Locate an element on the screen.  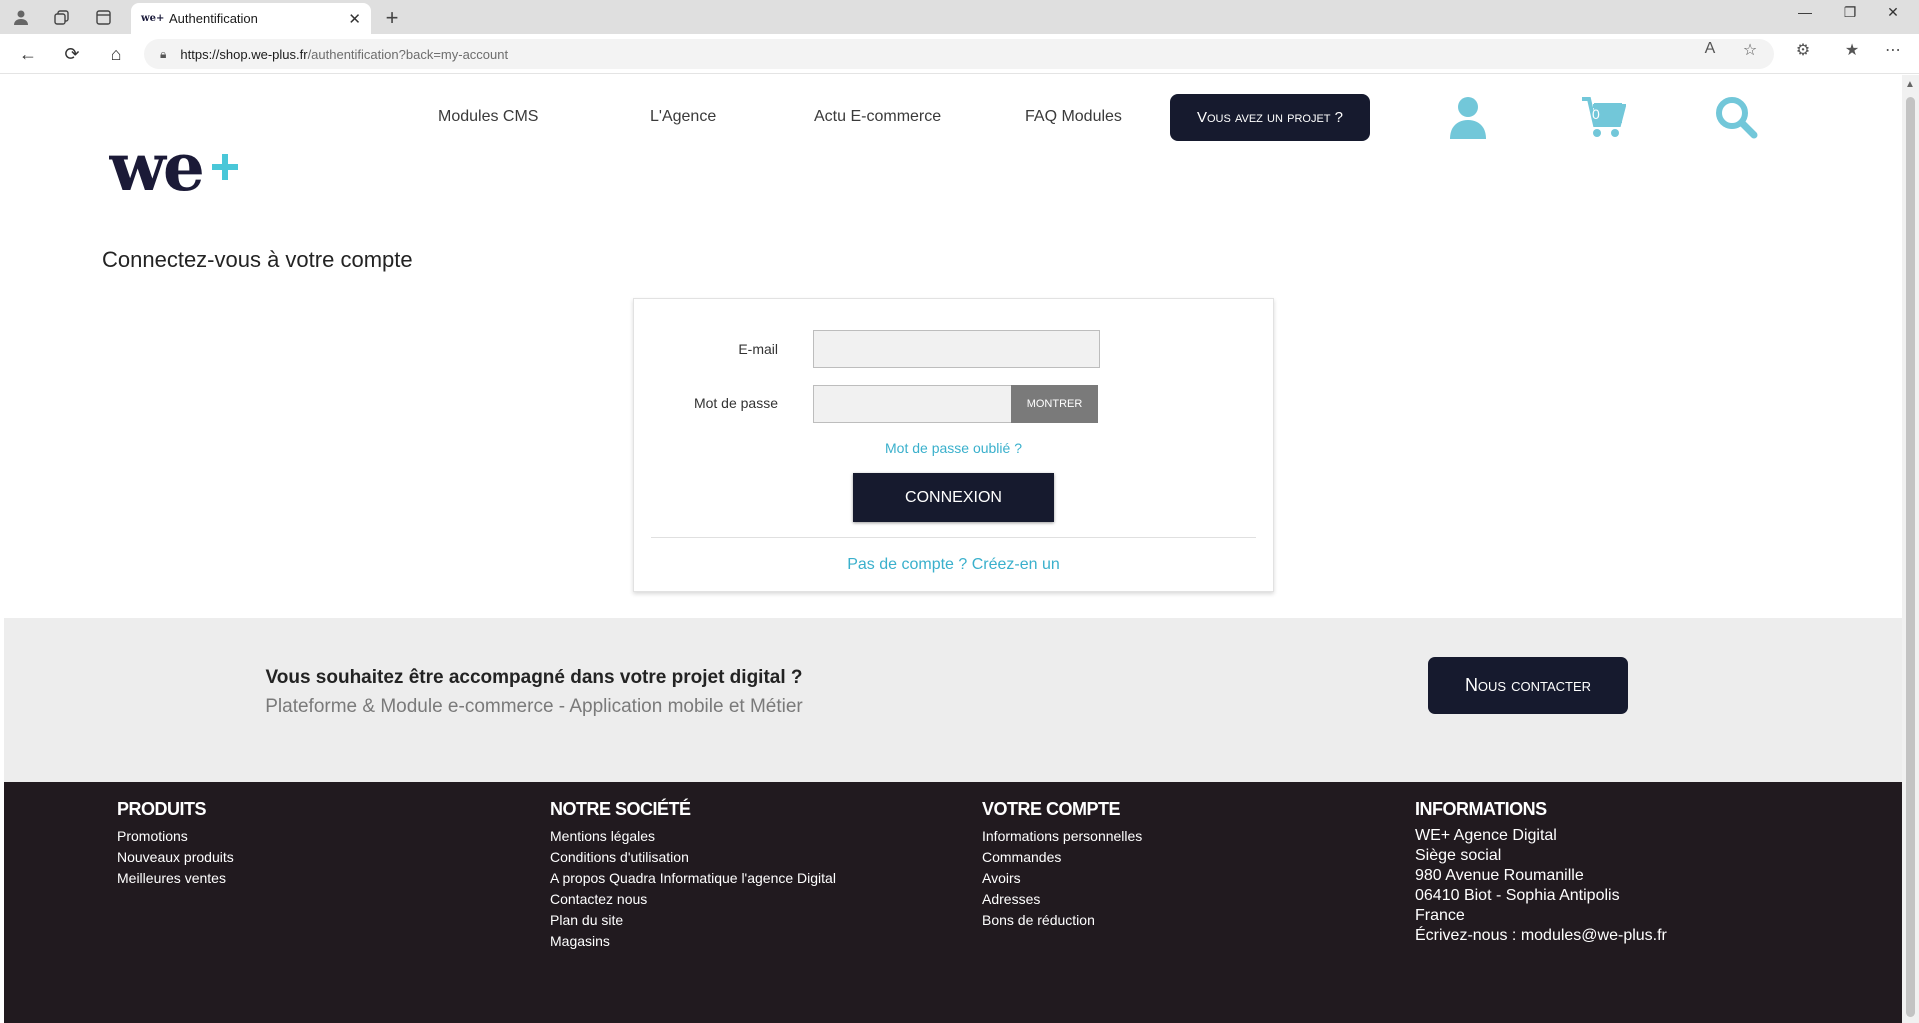
back-icon: ← is located at coordinates (28, 54).